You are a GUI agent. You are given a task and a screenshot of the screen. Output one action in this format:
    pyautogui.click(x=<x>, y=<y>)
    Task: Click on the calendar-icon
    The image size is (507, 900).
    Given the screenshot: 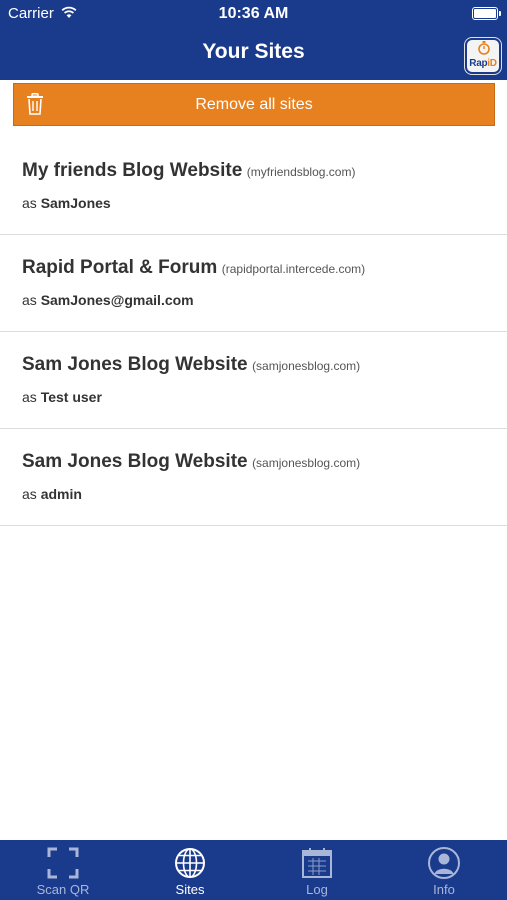 What is the action you would take?
    pyautogui.click(x=317, y=863)
    